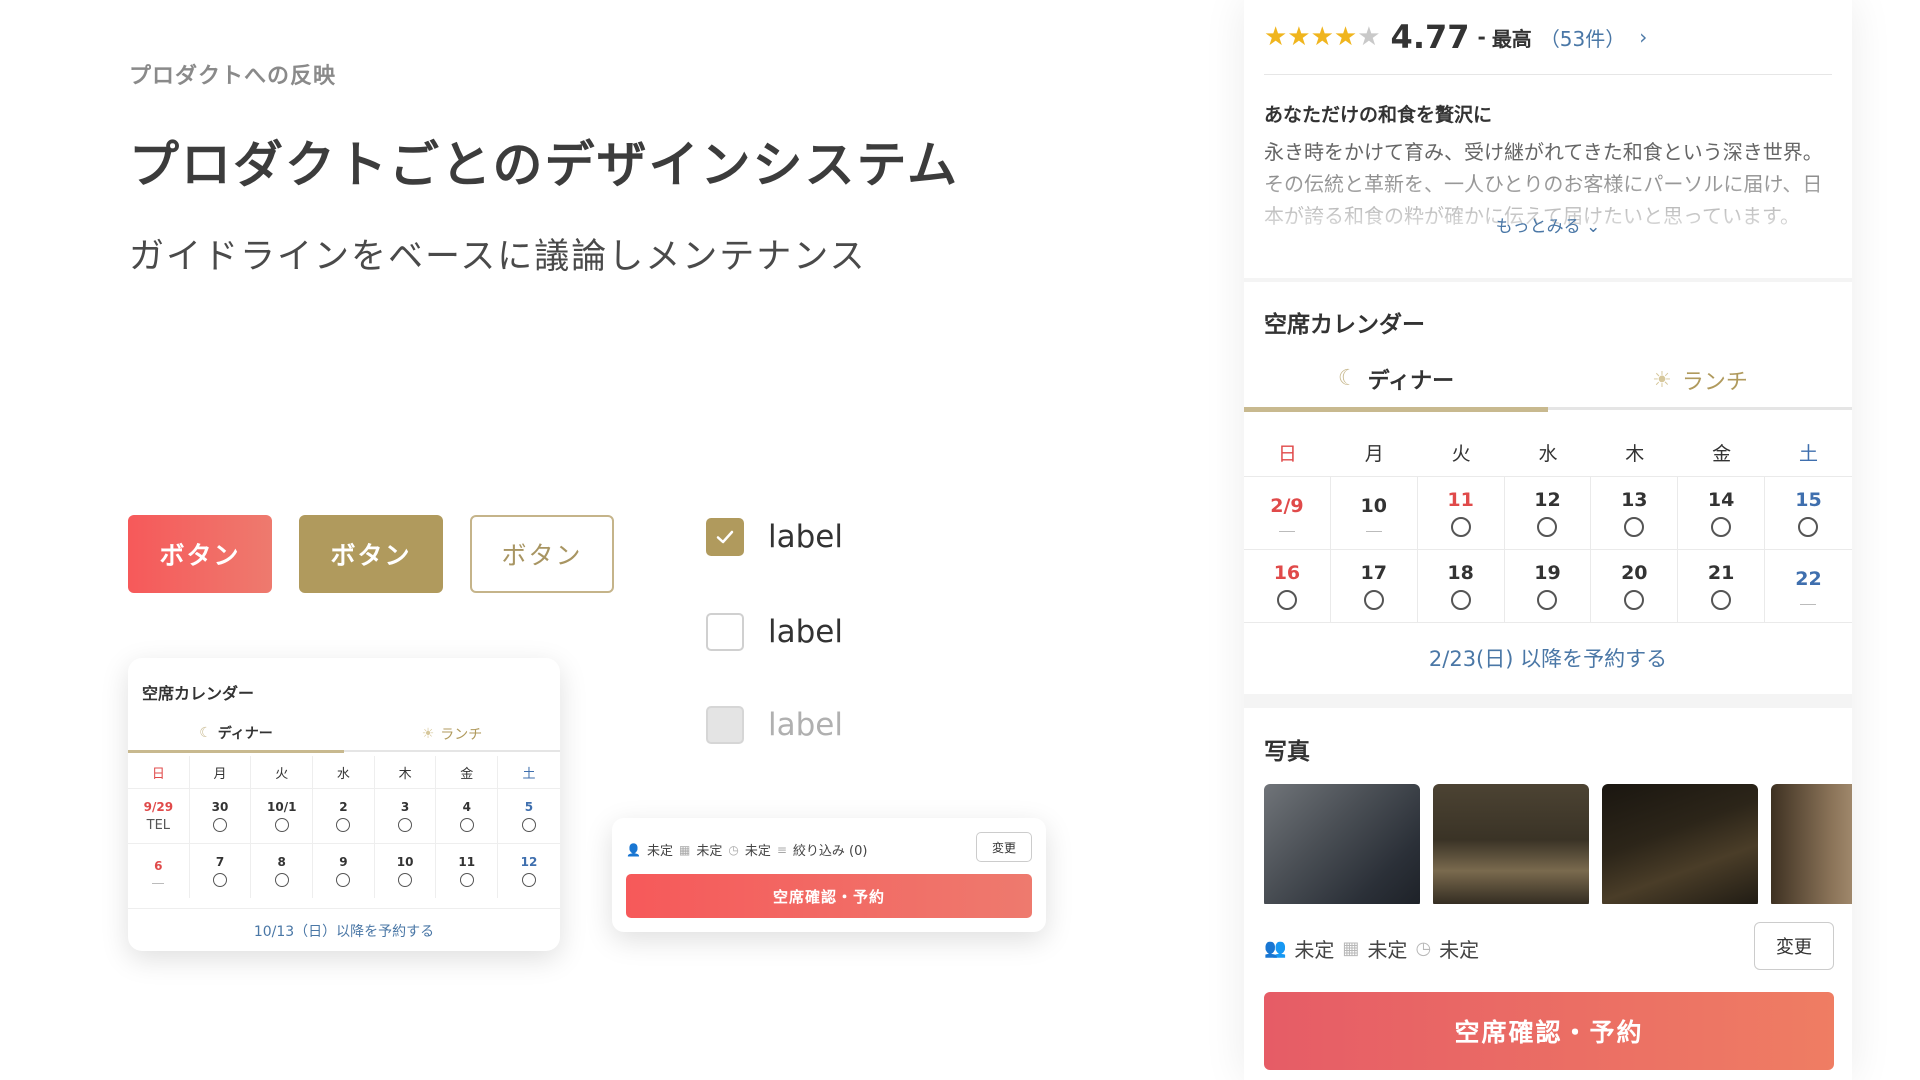 The width and height of the screenshot is (1920, 1080). What do you see at coordinates (1582, 37) in the screenshot?
I see `review-count-link: （53件）` at bounding box center [1582, 37].